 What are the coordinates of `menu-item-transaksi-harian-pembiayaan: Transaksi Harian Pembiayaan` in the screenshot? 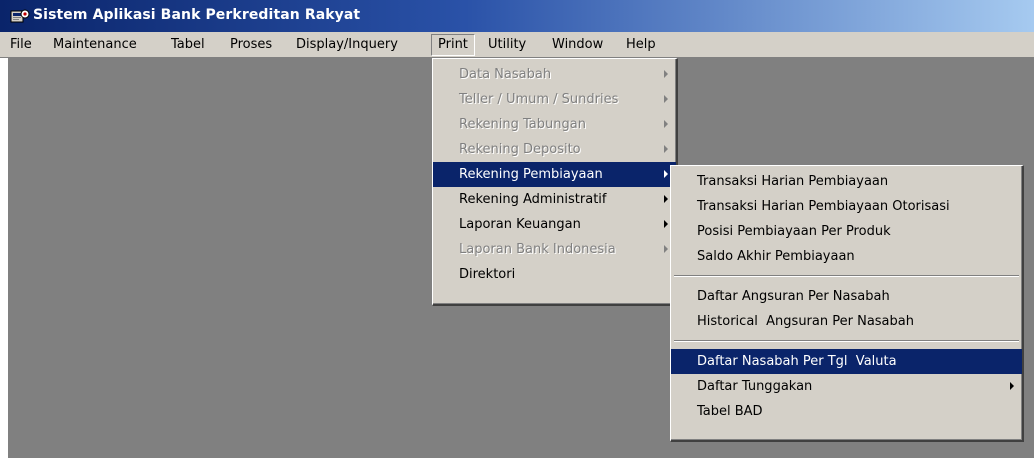 It's located at (846, 181).